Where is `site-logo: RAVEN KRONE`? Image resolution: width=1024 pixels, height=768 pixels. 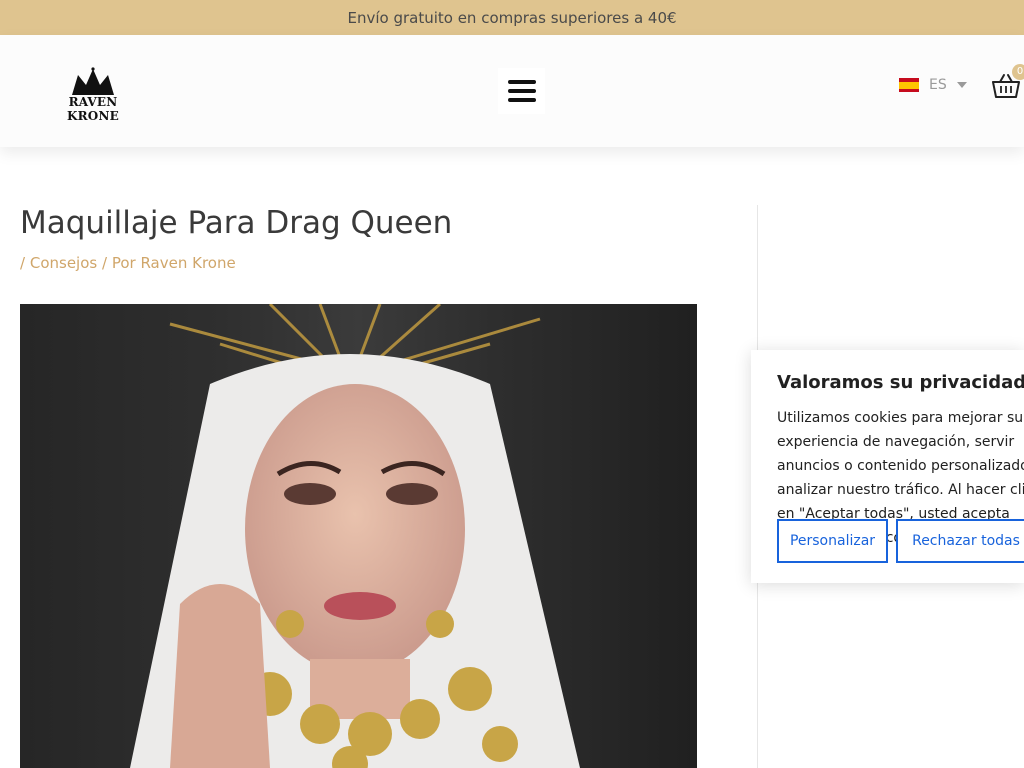 site-logo: RAVEN KRONE is located at coordinates (93, 95).